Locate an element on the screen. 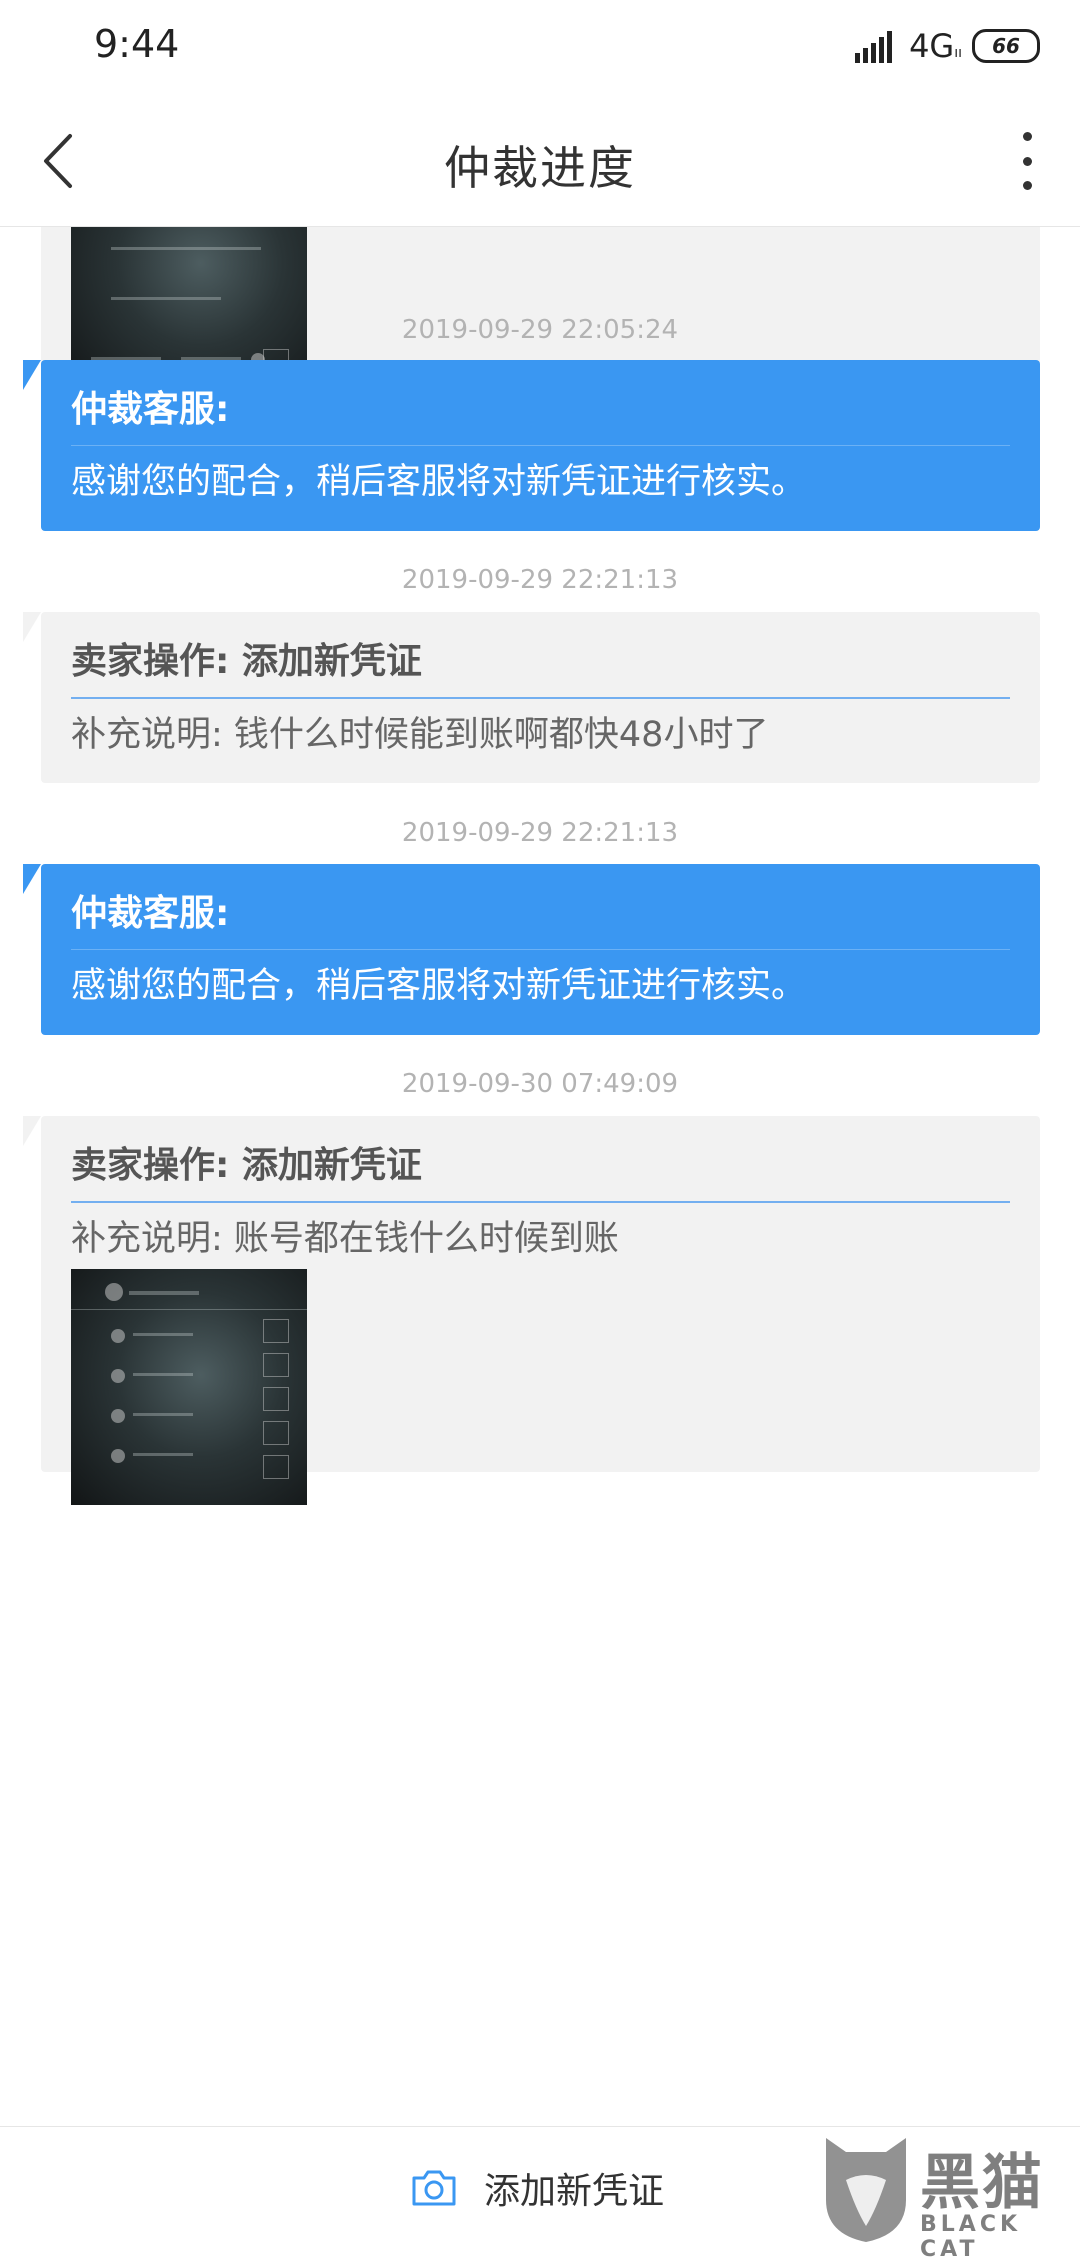 Image resolution: width=1080 pixels, height=2262 pixels. status-bar: 9:44 4Gıı 66 is located at coordinates (540, 48).